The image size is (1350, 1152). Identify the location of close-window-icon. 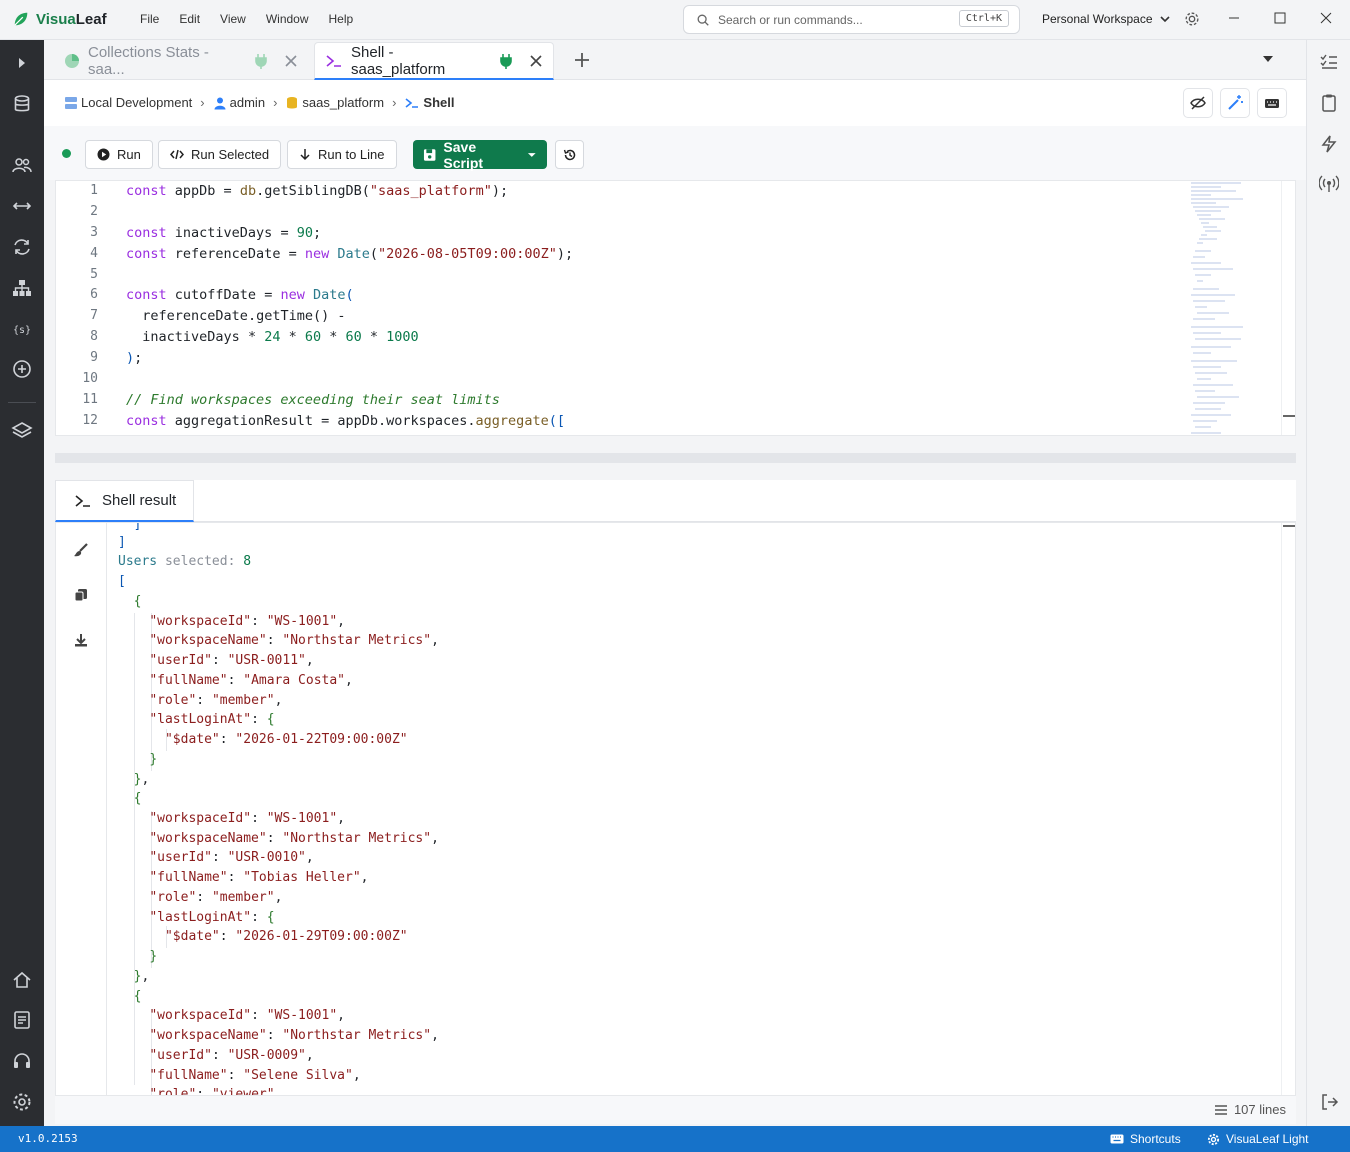
(1326, 18).